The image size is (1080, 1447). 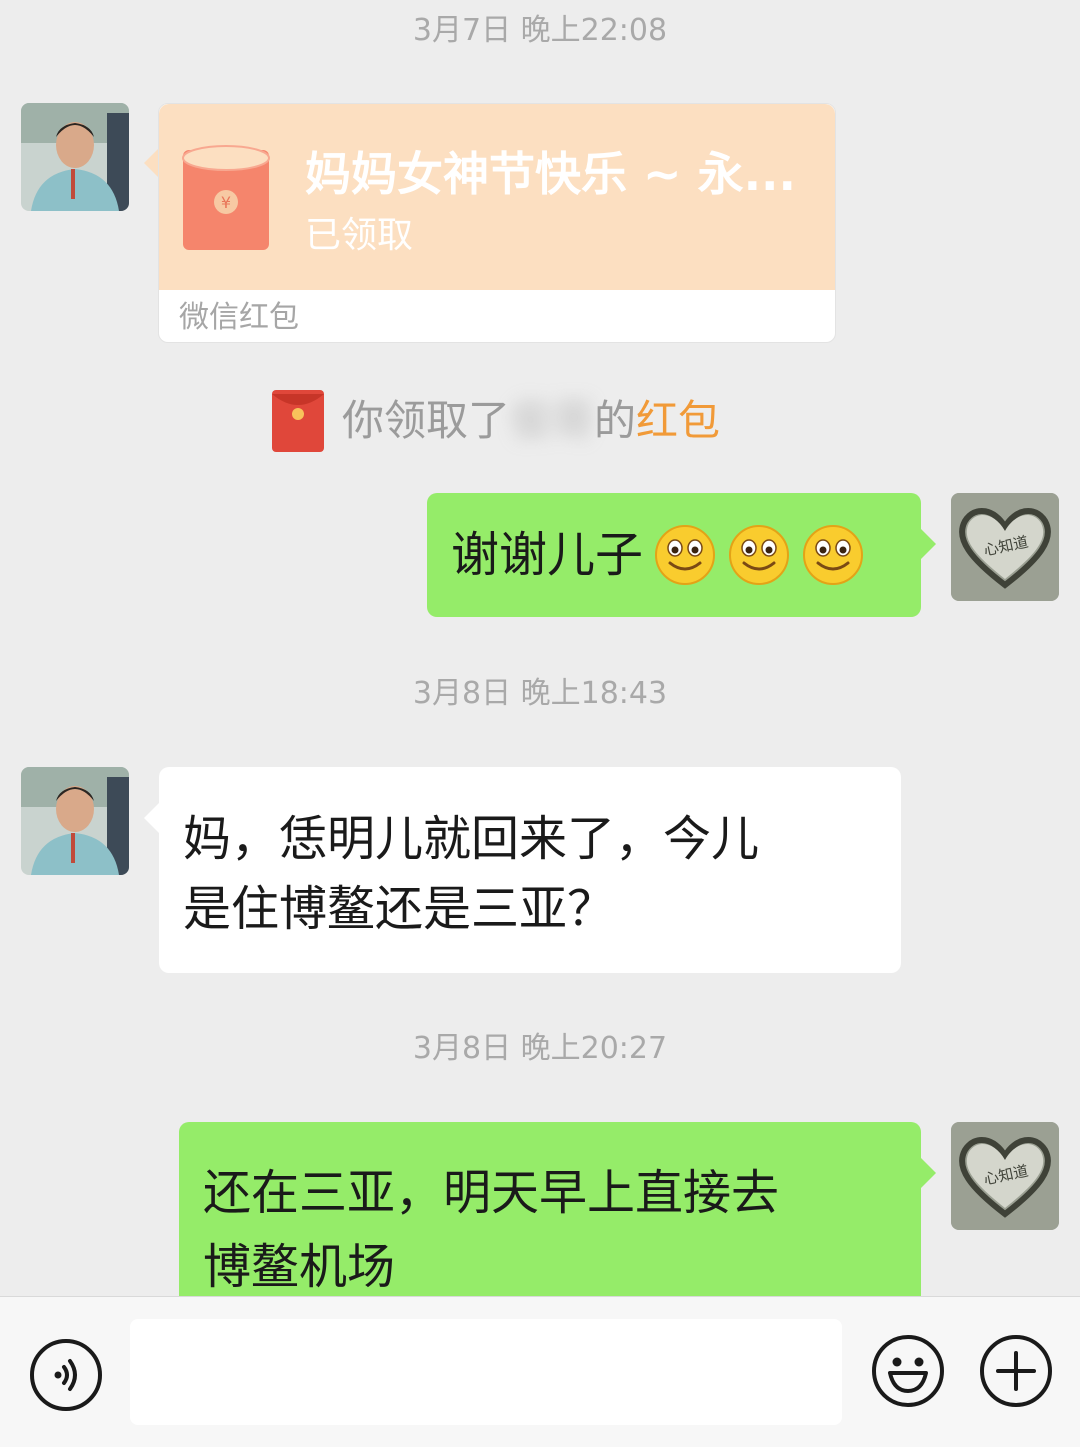 What do you see at coordinates (552, 420) in the screenshot?
I see `blurred-sender-name: 俊哥` at bounding box center [552, 420].